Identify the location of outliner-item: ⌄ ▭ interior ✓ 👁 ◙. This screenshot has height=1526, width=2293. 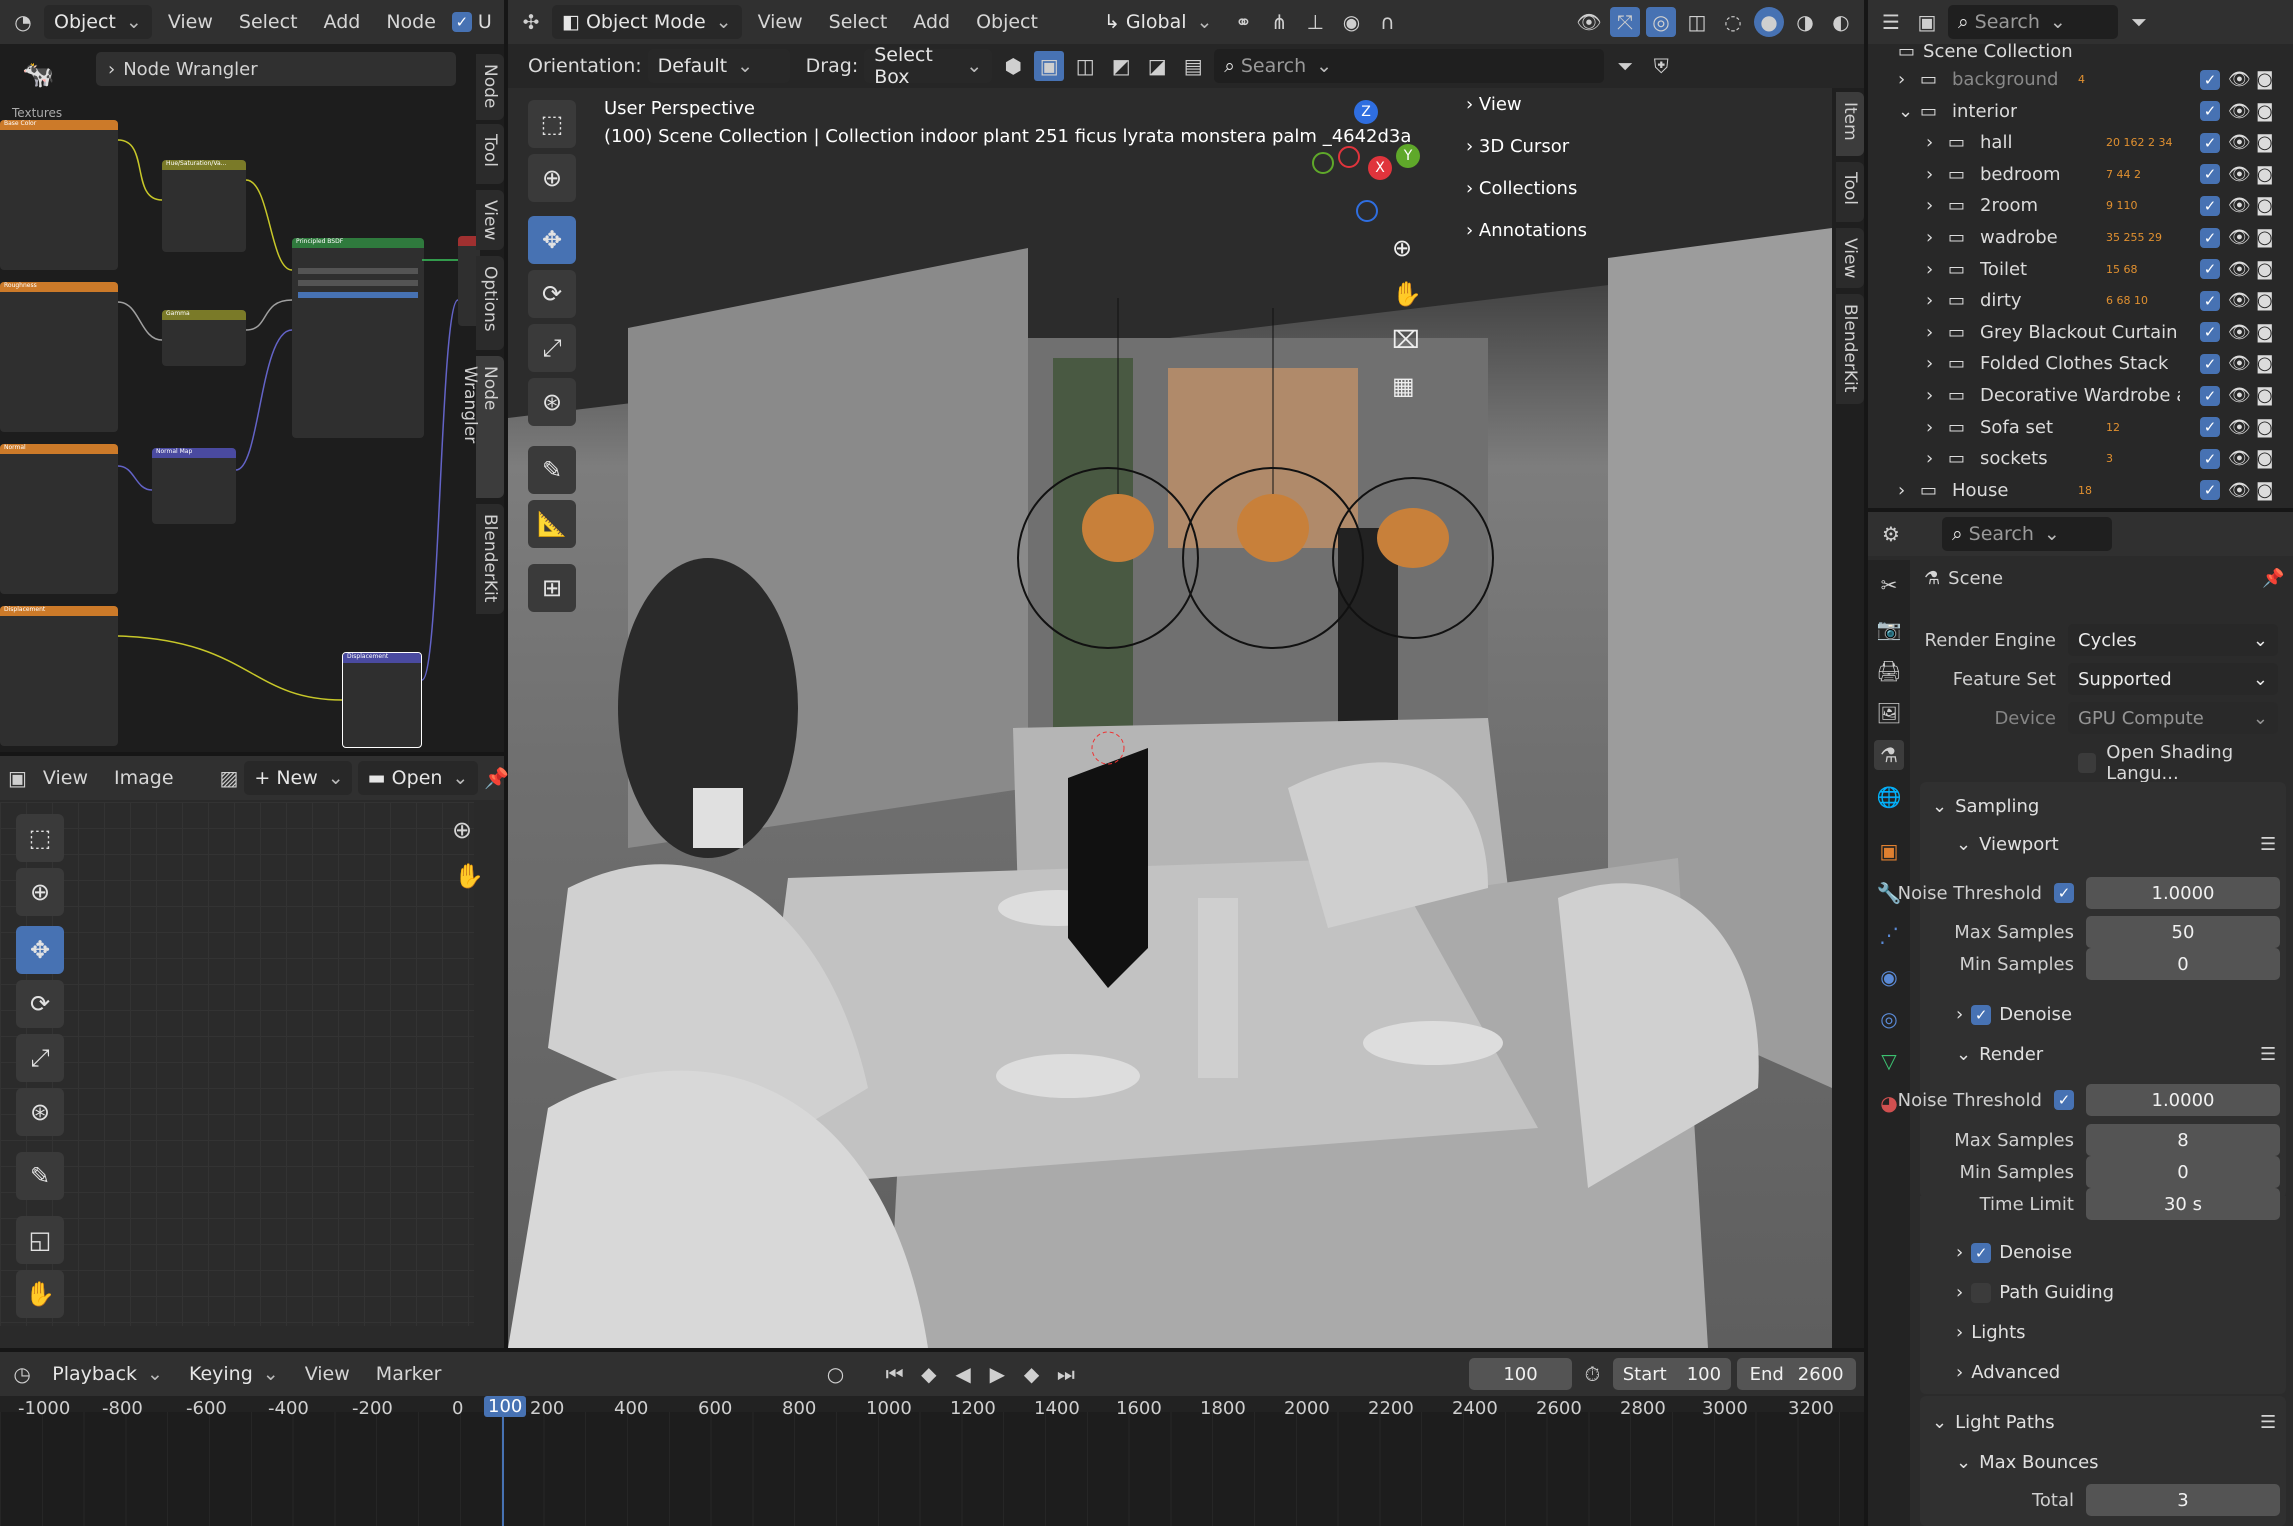
(2080, 111).